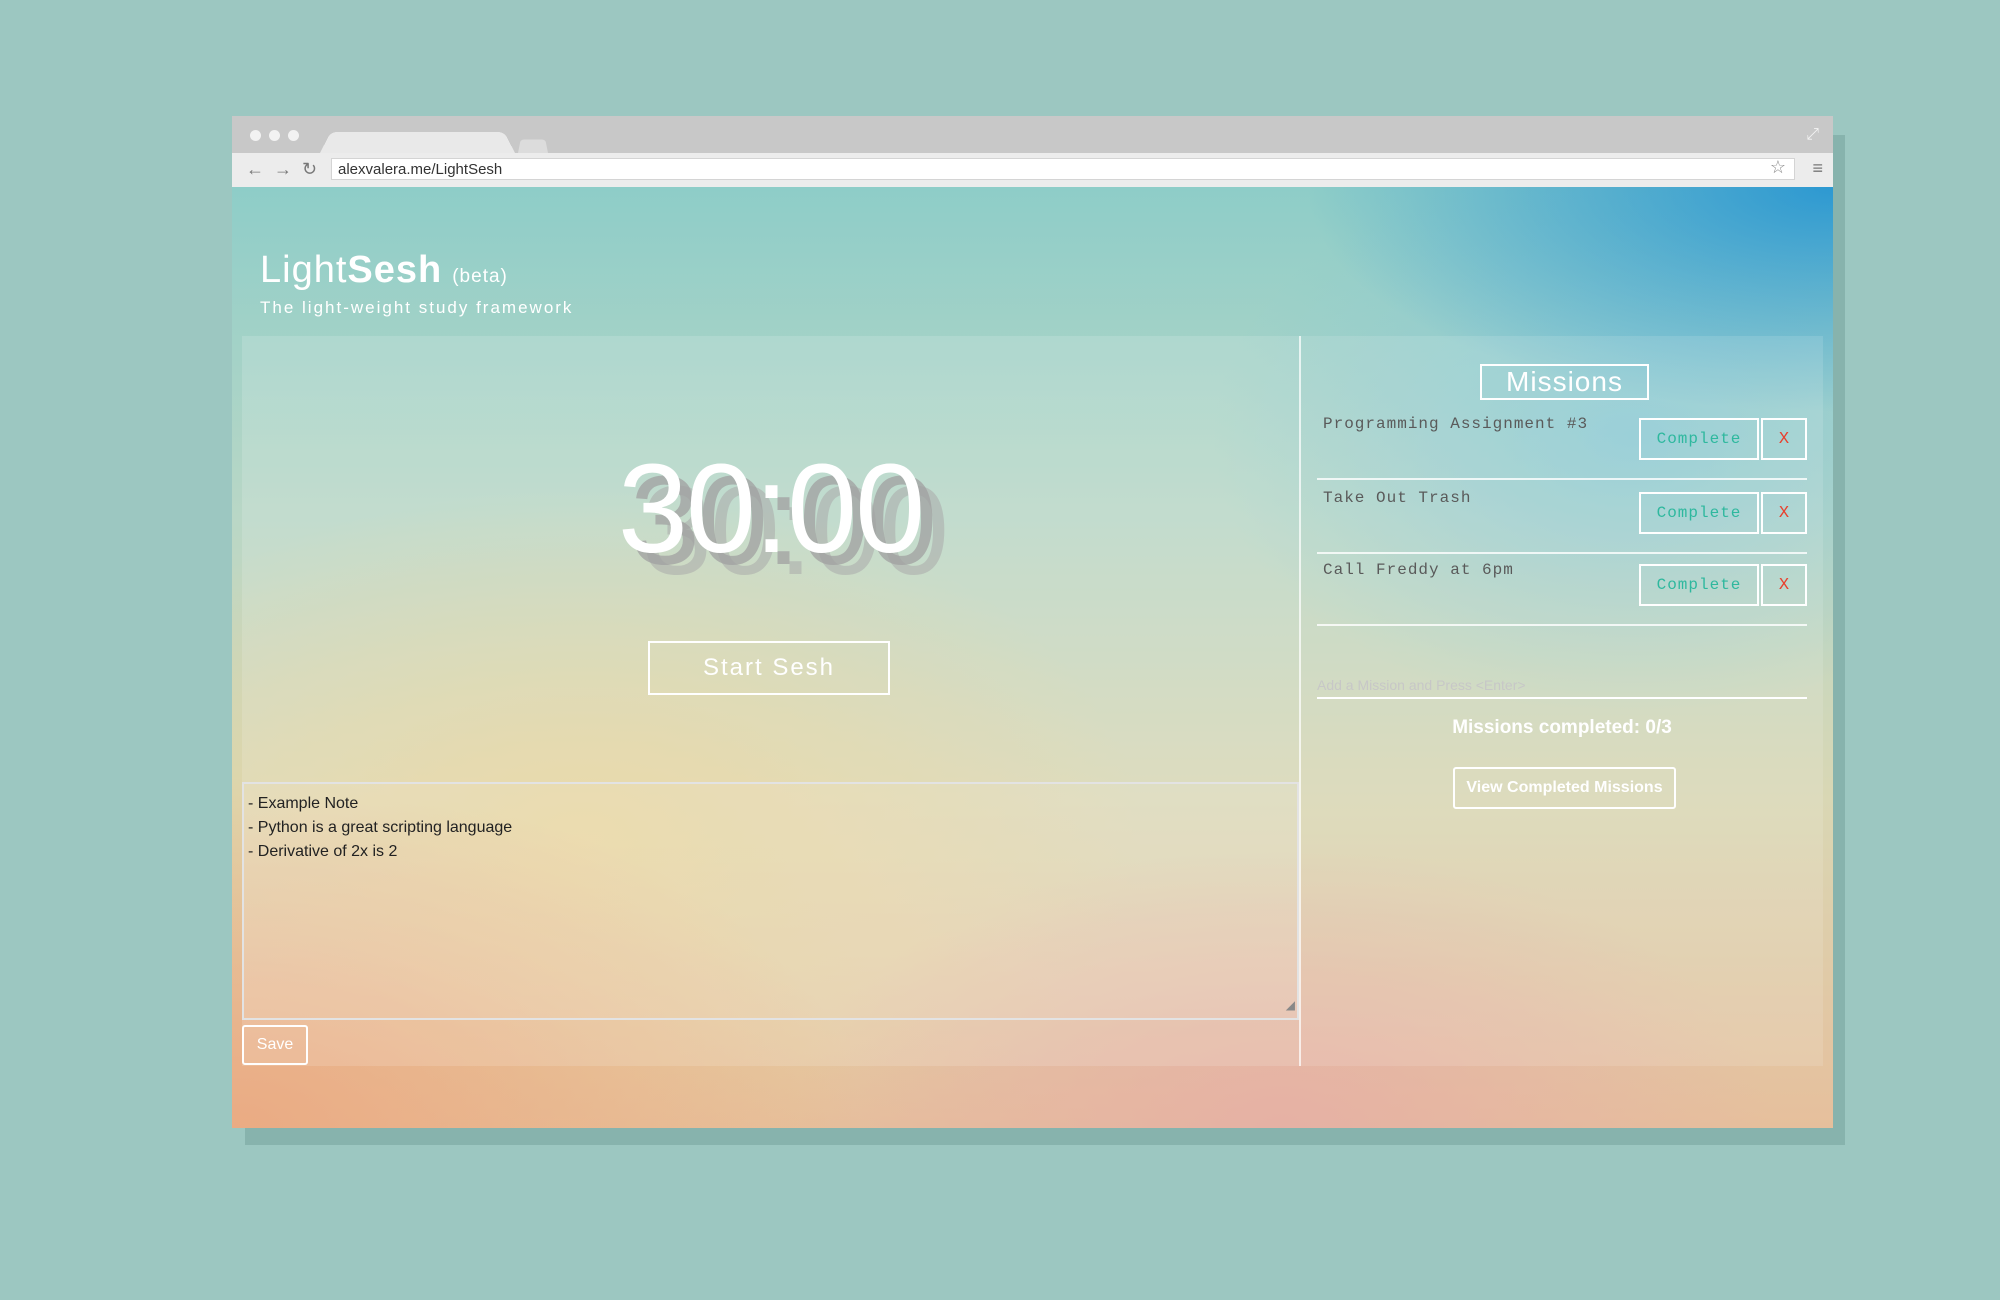 The image size is (2000, 1300). Describe the element at coordinates (1456, 424) in the screenshot. I see `mission-name: Programming Assignment #3` at that location.